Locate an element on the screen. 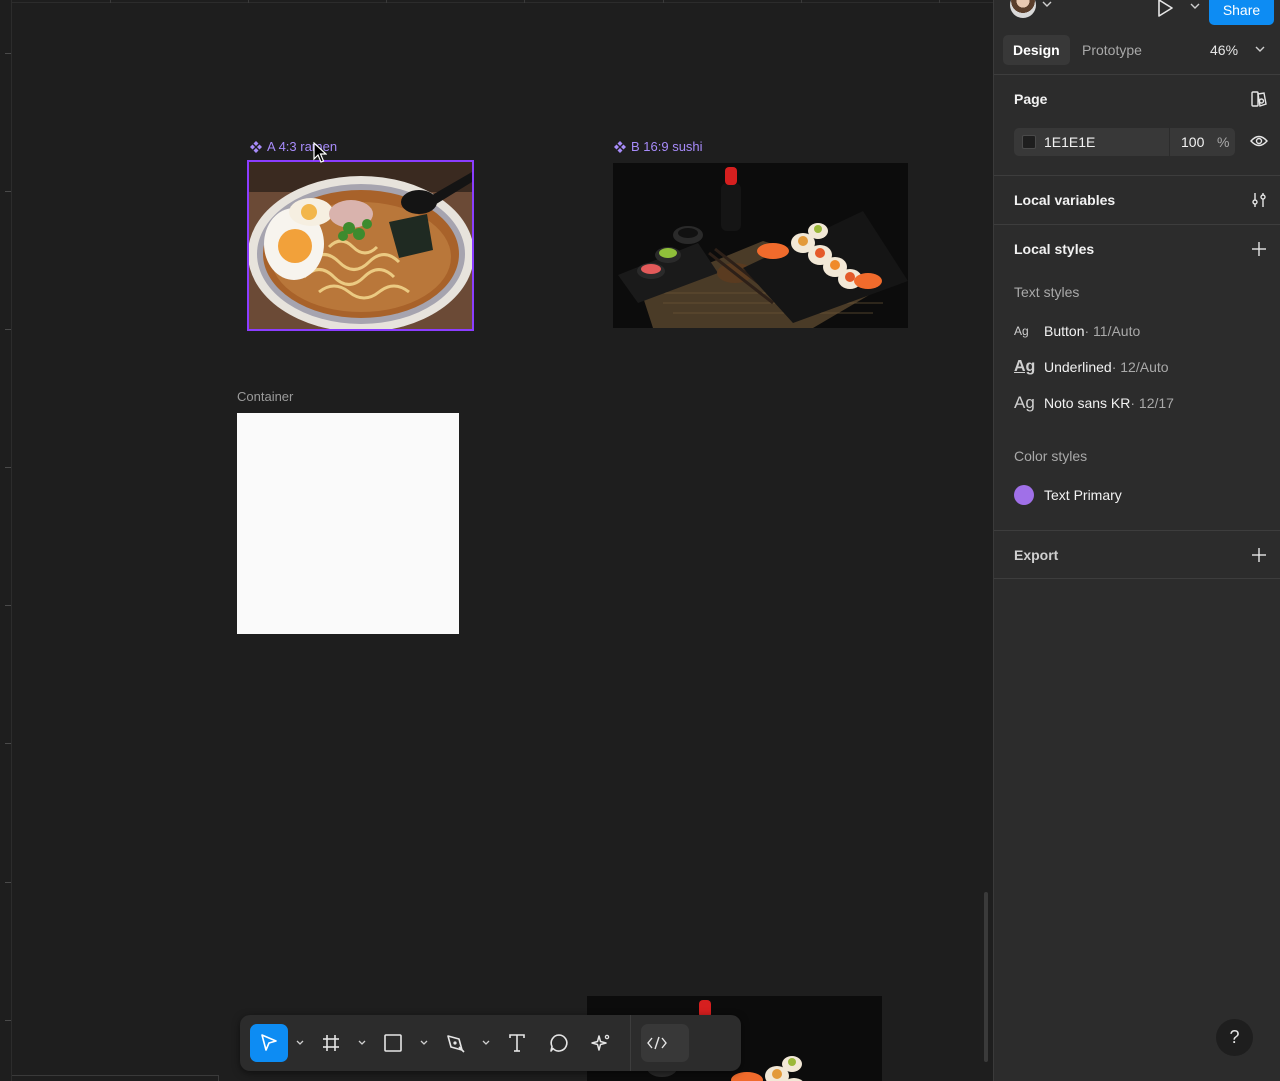 This screenshot has width=1280, height=1081. color-style-item: Text Primary is located at coordinates (1068, 495).